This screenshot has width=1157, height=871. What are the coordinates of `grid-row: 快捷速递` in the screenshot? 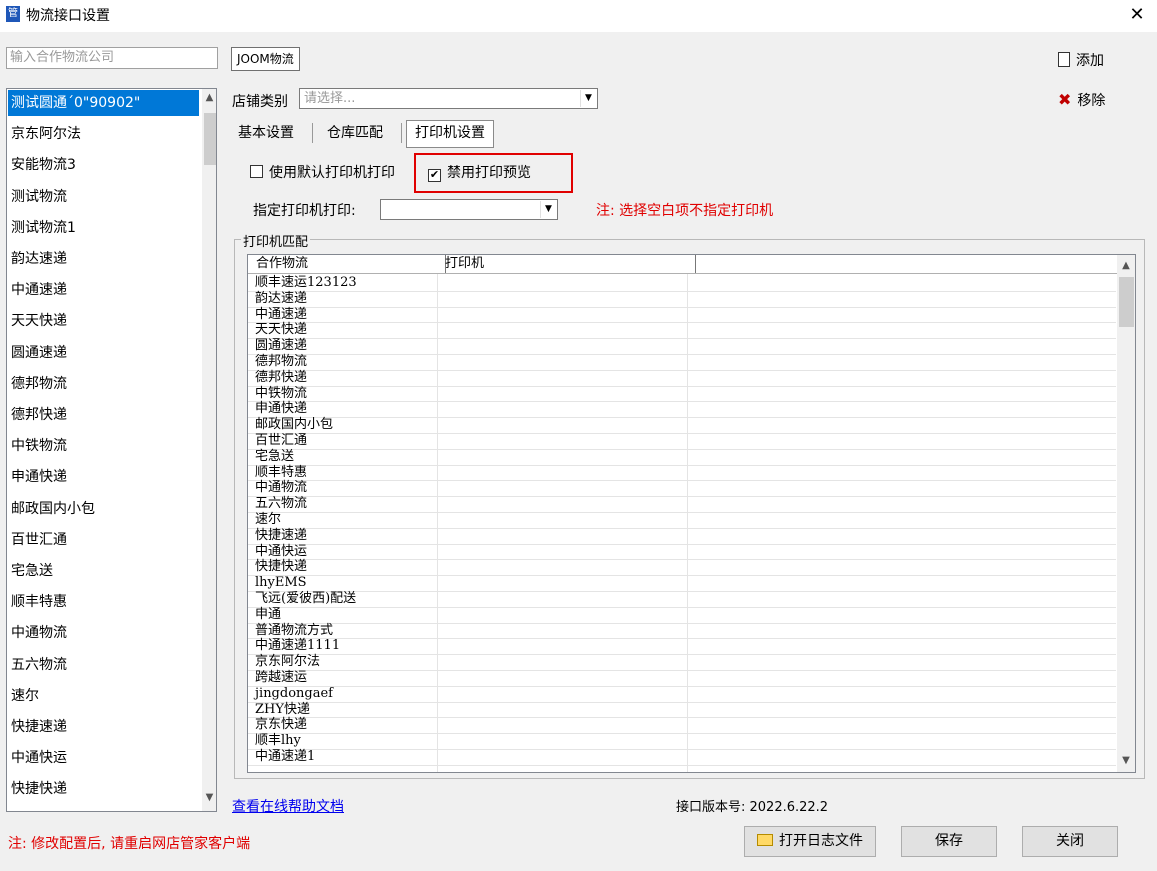 It's located at (682, 536).